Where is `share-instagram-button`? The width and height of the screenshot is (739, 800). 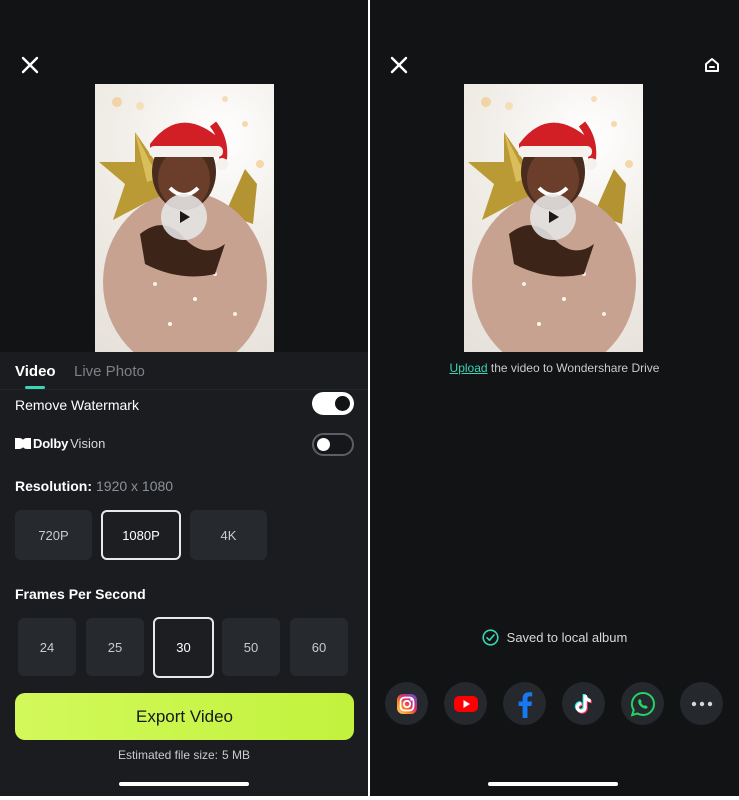 share-instagram-button is located at coordinates (406, 703).